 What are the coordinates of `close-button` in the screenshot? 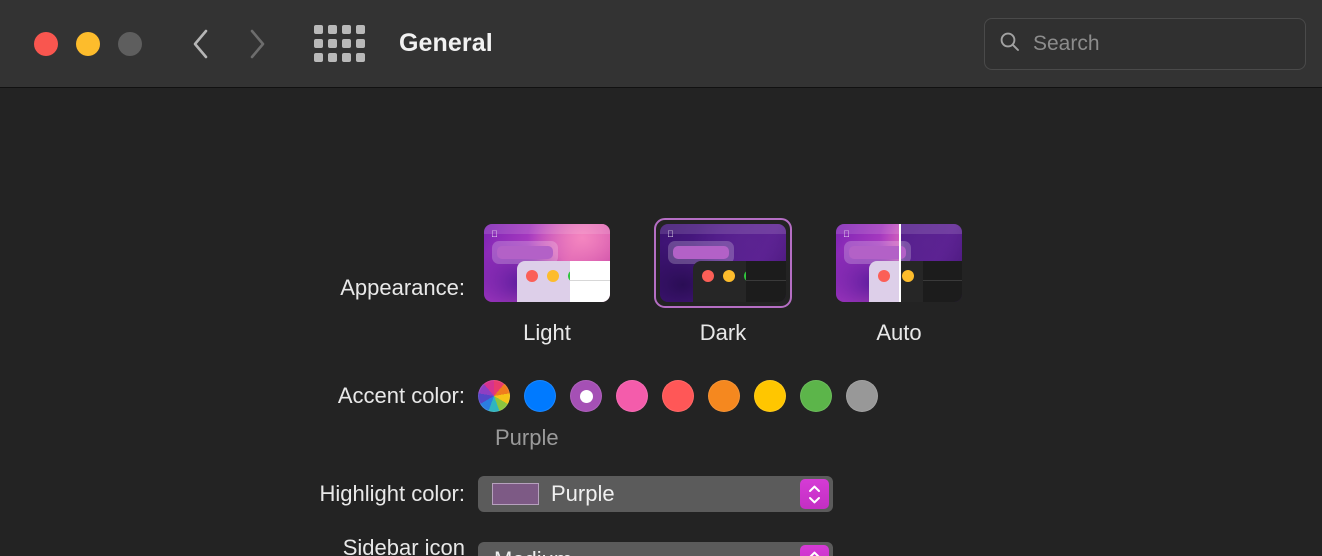 It's located at (46, 43).